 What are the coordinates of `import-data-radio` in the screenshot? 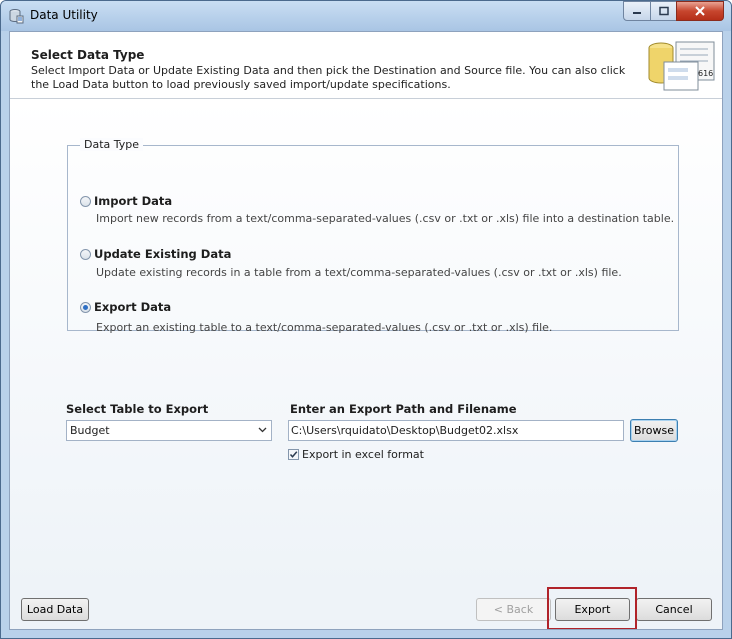 It's located at (85, 201).